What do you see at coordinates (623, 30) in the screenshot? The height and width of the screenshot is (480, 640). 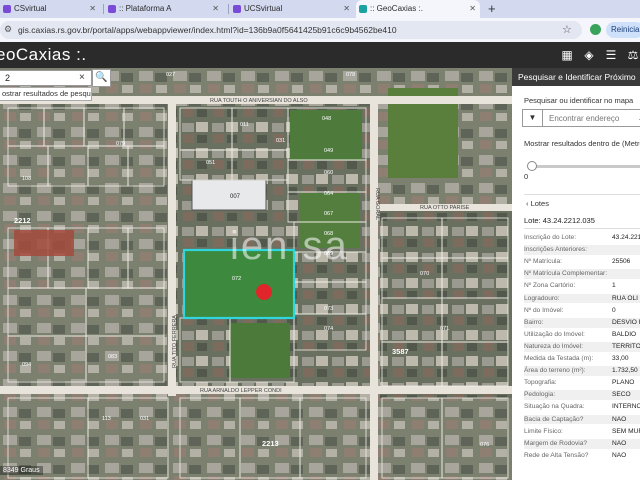 I see `restart-button: Reinicia` at bounding box center [623, 30].